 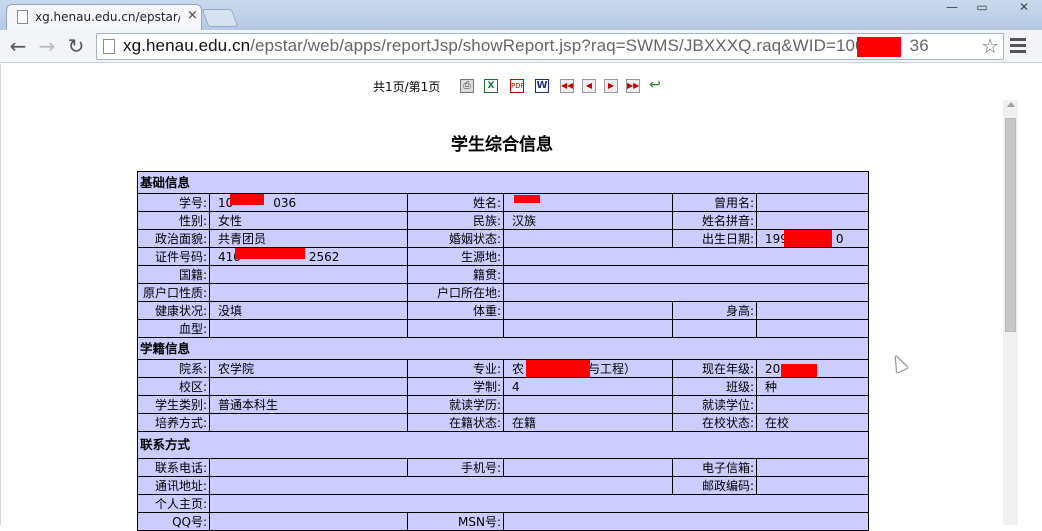 I want to click on table-row: QQ号: MSN号:, so click(x=503, y=521).